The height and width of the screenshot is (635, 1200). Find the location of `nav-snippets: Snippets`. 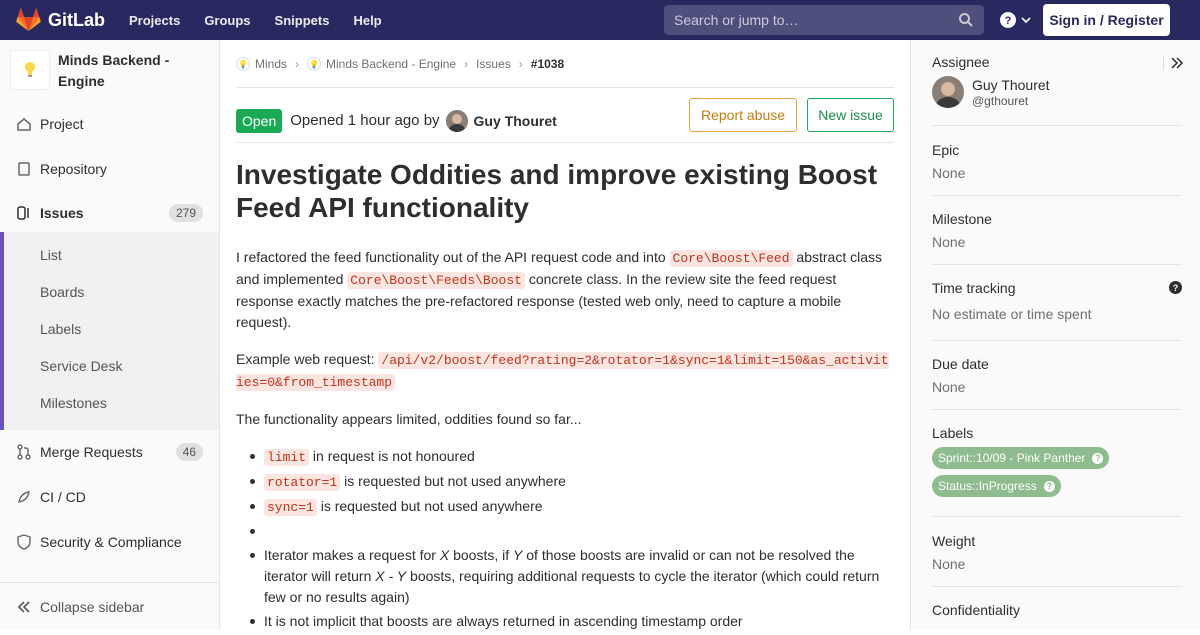

nav-snippets: Snippets is located at coordinates (302, 20).